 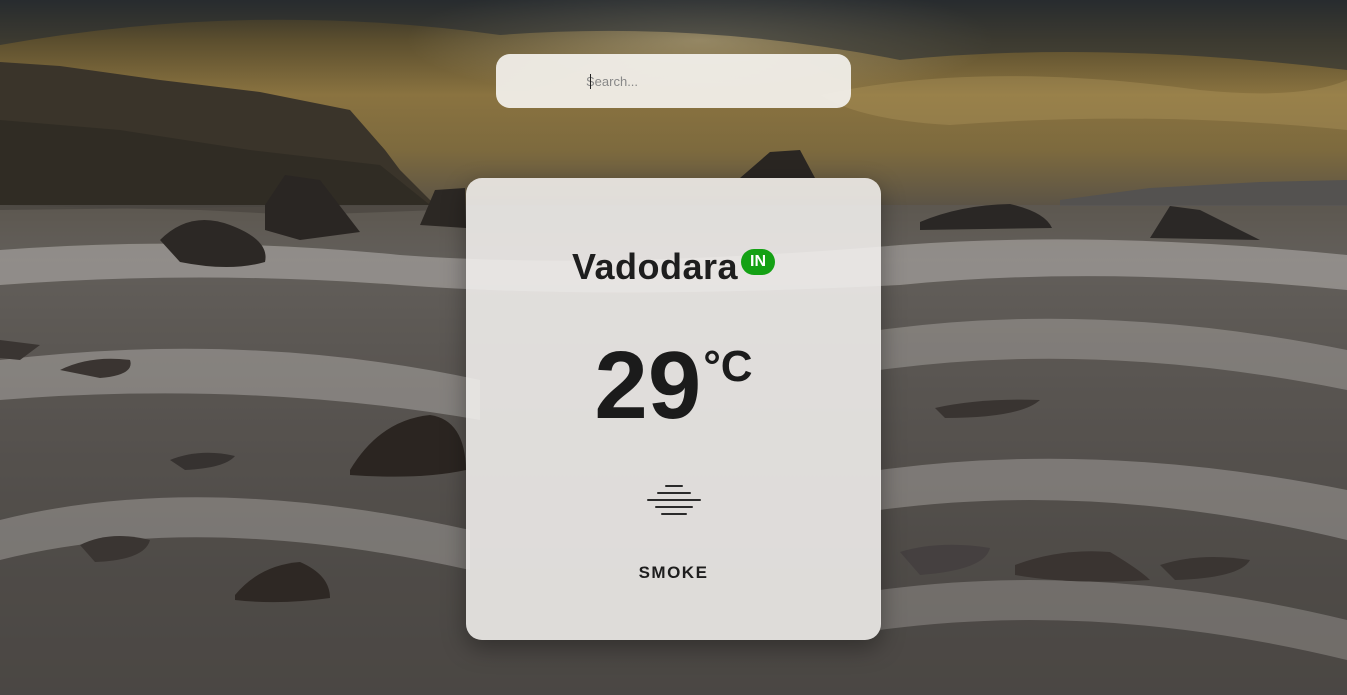 I want to click on temperature-value: 29, so click(x=648, y=385).